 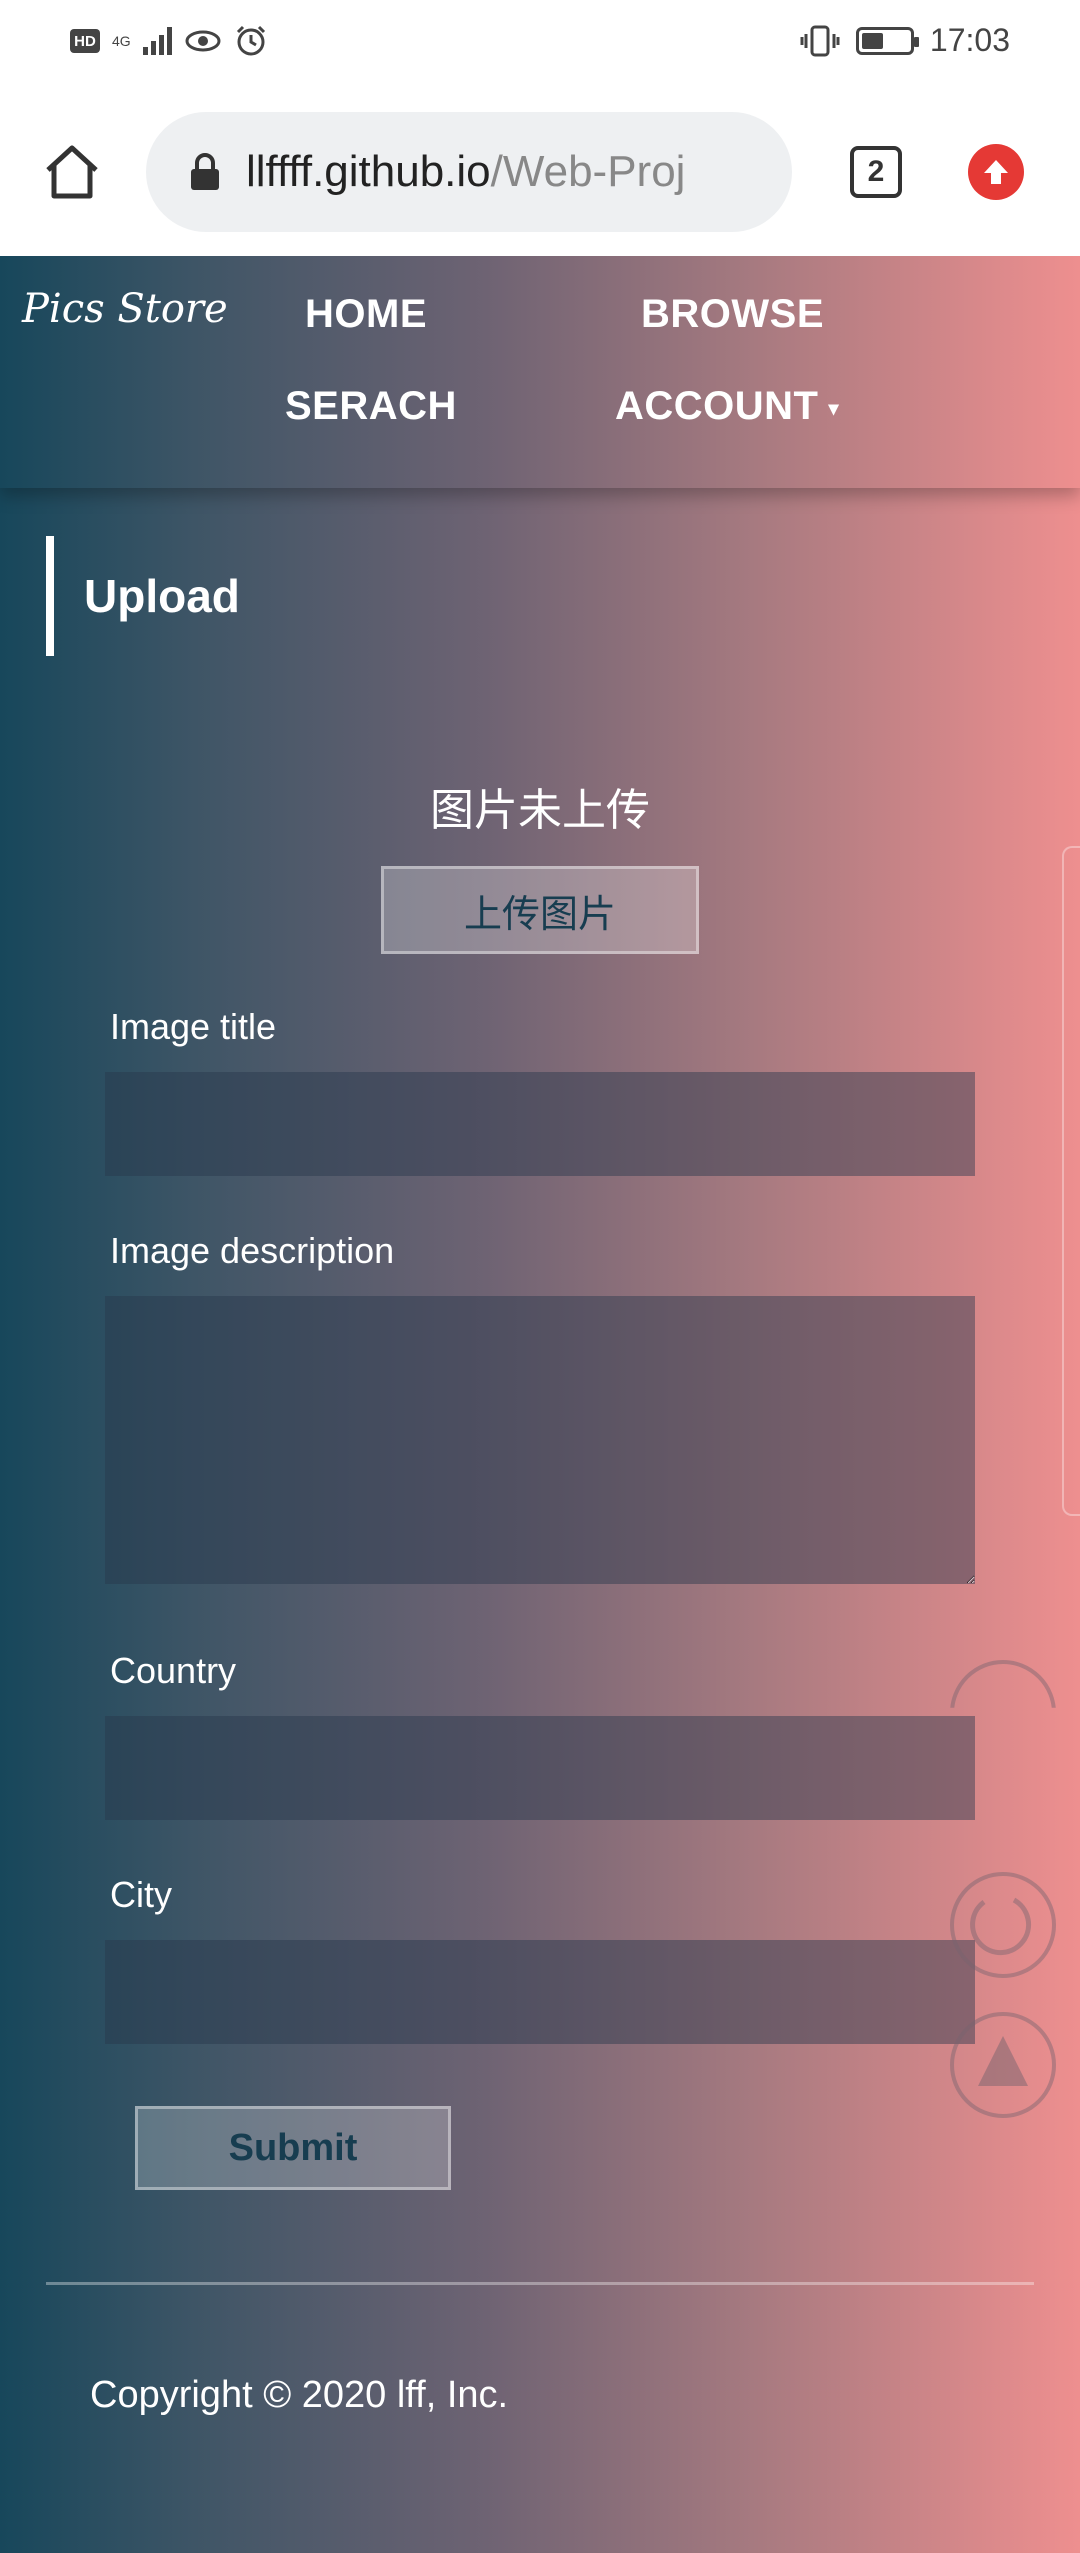 What do you see at coordinates (732, 314) in the screenshot?
I see `nav-browse: BROWSE` at bounding box center [732, 314].